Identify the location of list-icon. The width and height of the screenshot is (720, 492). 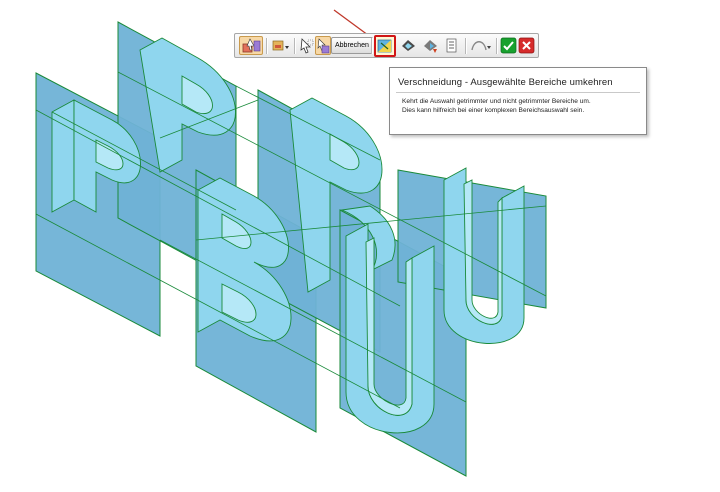
(451, 45).